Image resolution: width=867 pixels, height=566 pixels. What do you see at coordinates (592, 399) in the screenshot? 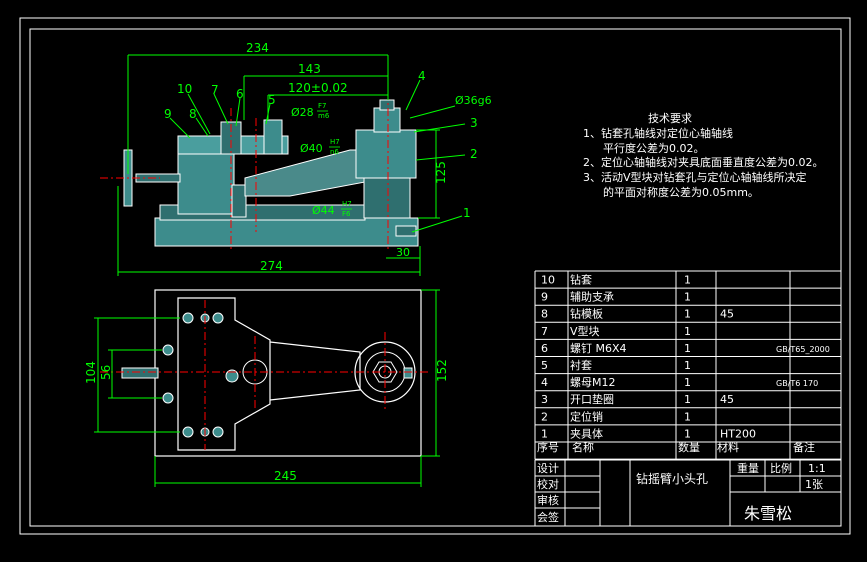
I see `bom-row-name: 开口垫圈` at bounding box center [592, 399].